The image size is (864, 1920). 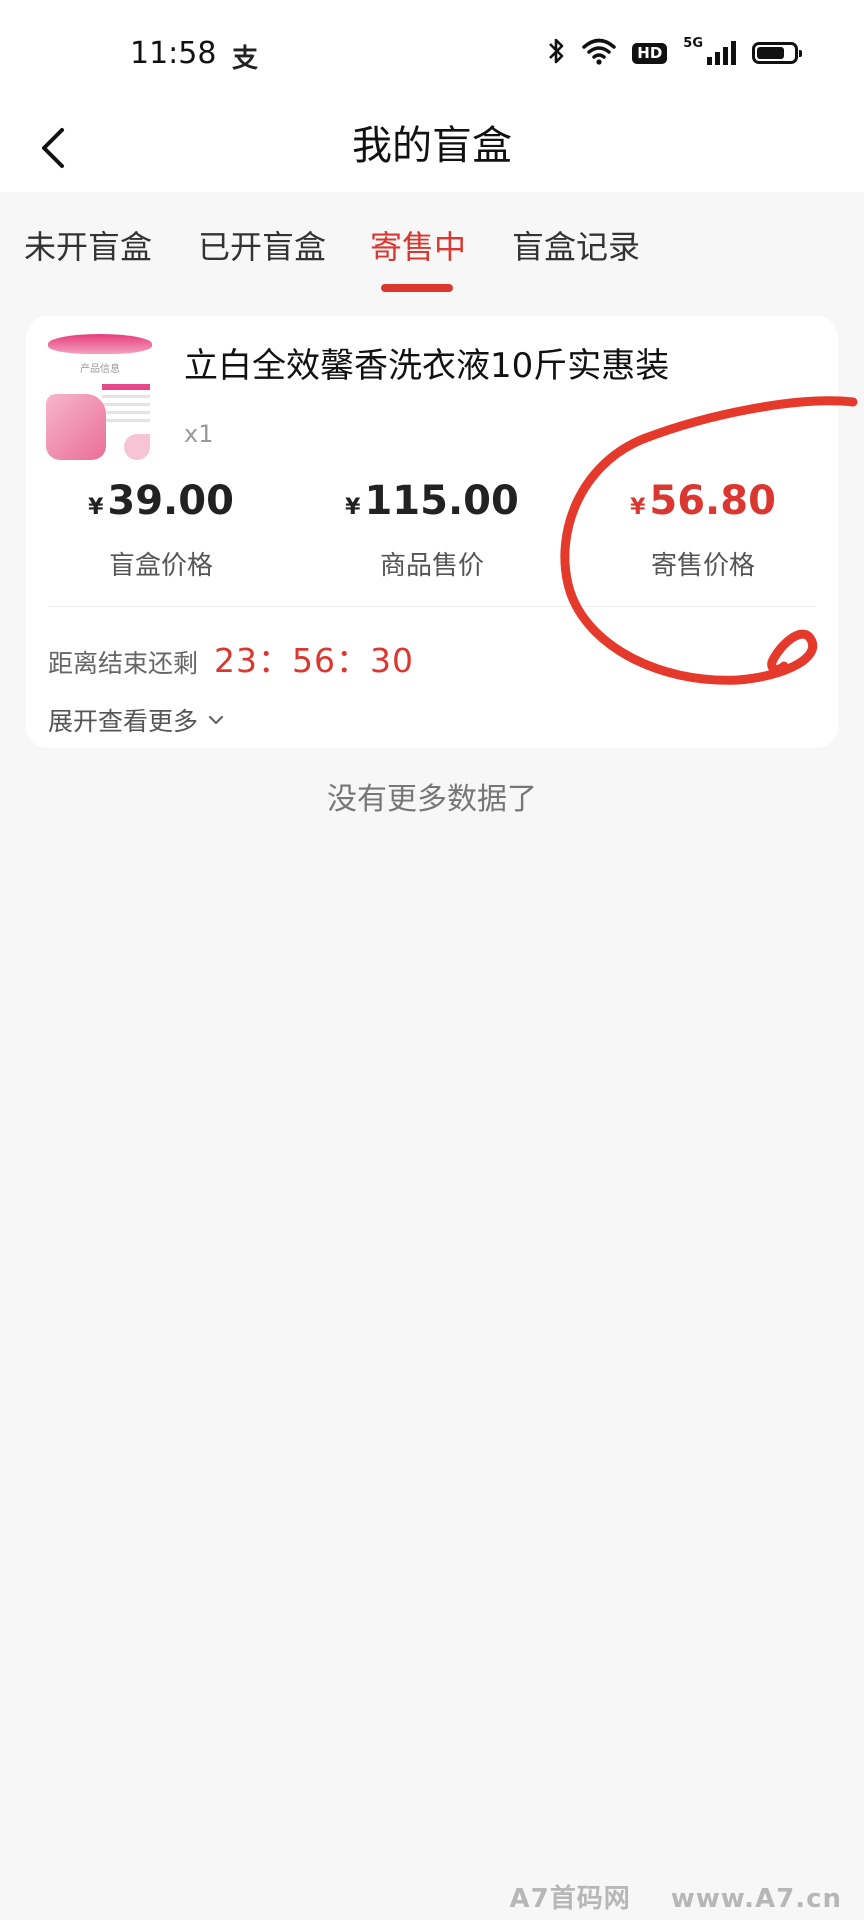 I want to click on signal-icon, so click(x=721, y=53).